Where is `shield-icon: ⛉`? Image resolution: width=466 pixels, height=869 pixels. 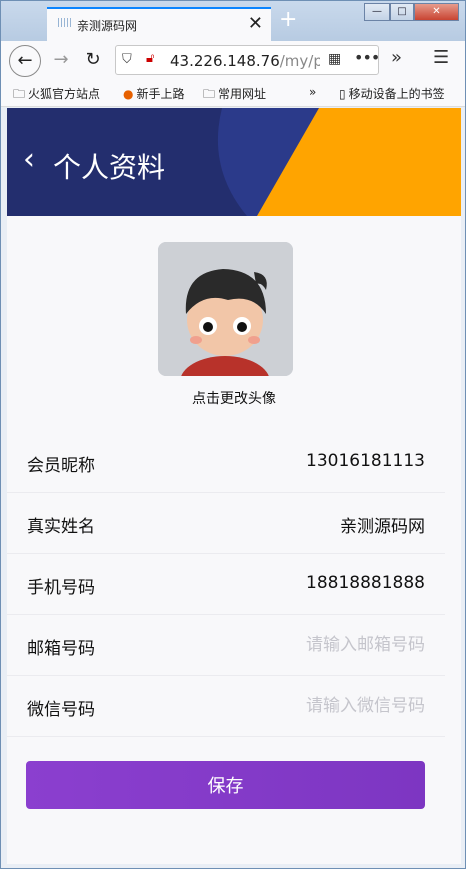 shield-icon: ⛉ is located at coordinates (127, 59).